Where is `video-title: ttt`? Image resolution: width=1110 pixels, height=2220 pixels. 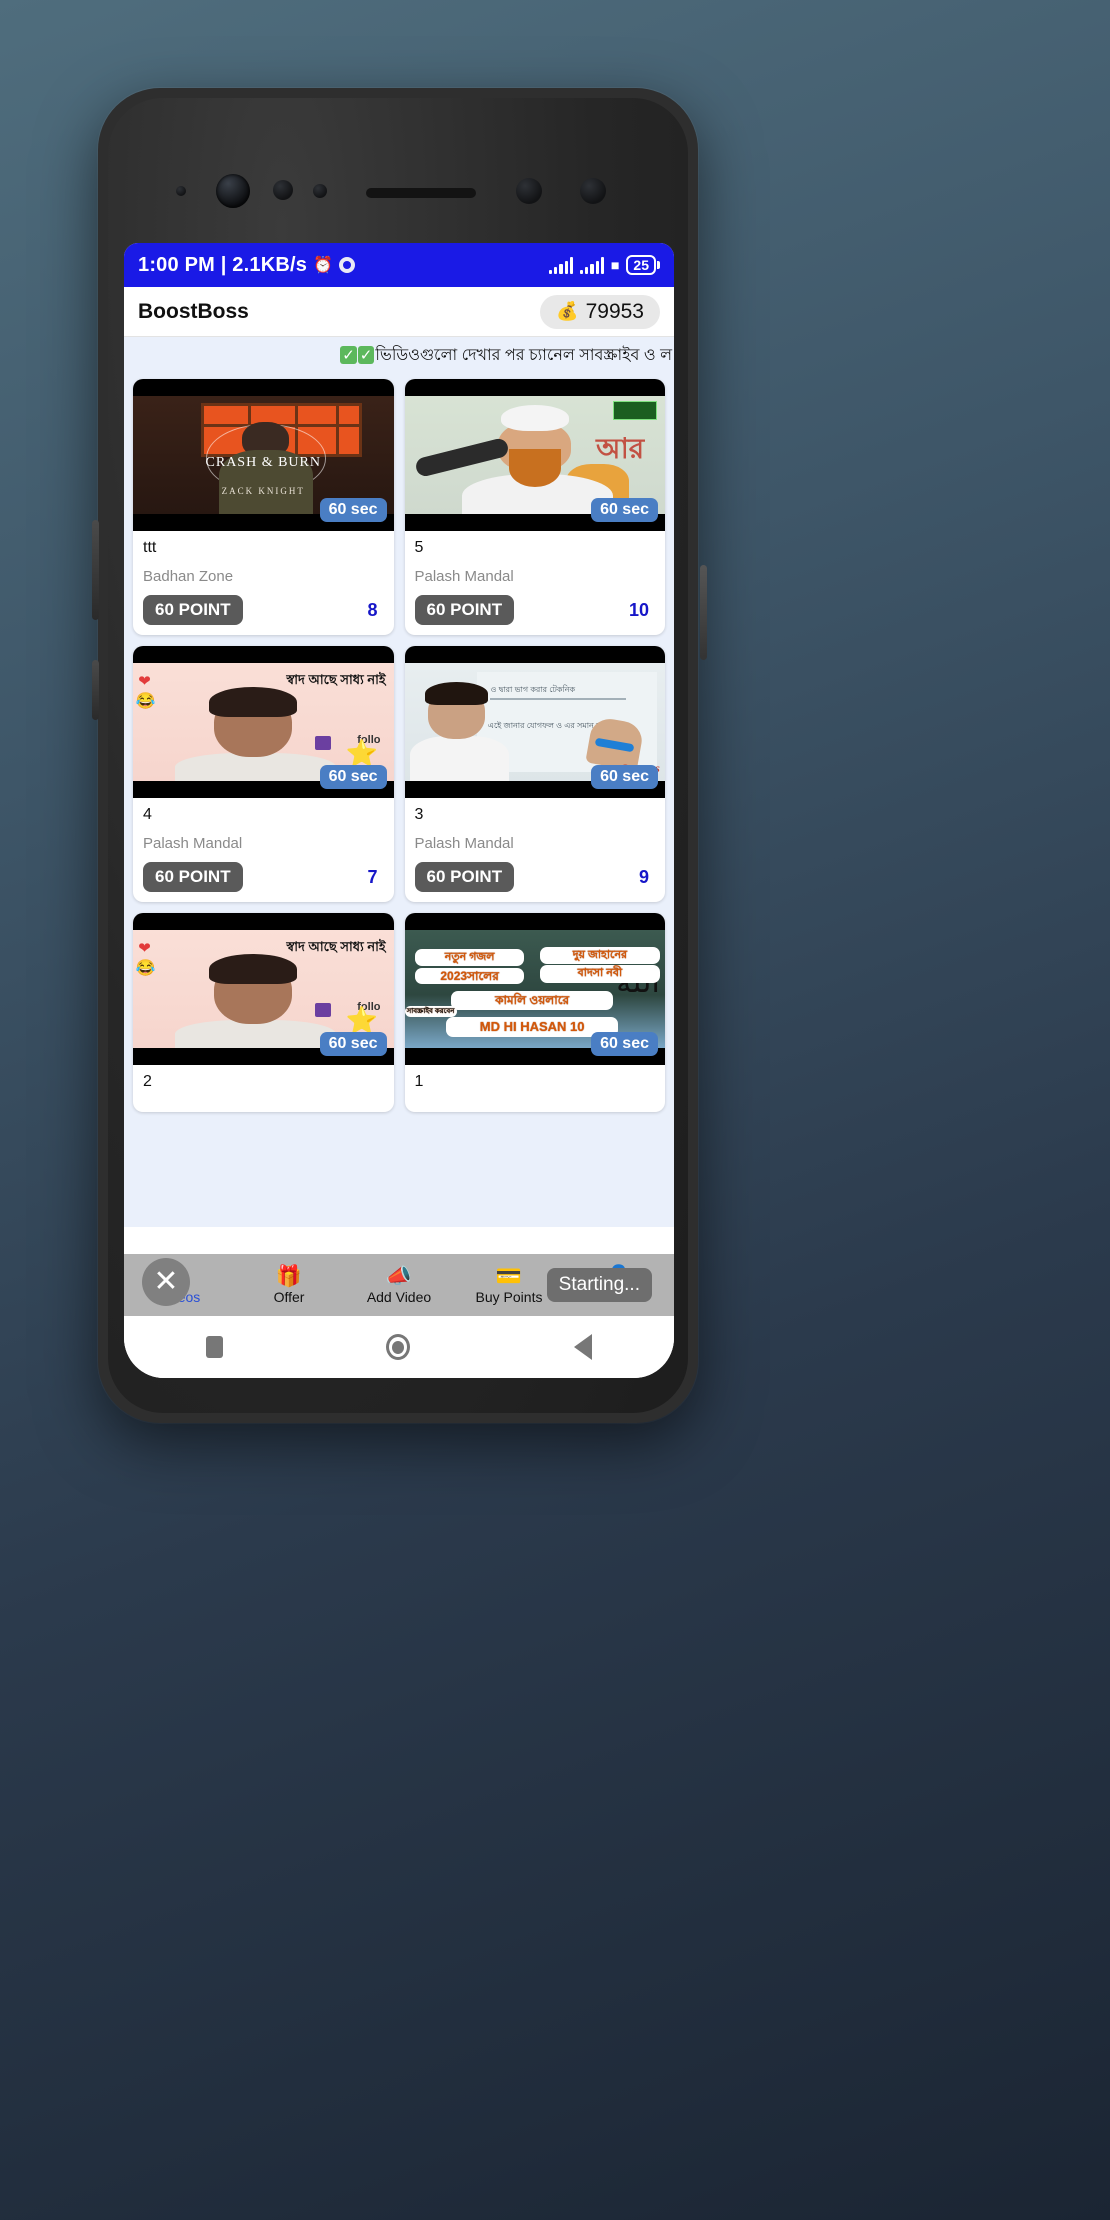 video-title: ttt is located at coordinates (150, 547).